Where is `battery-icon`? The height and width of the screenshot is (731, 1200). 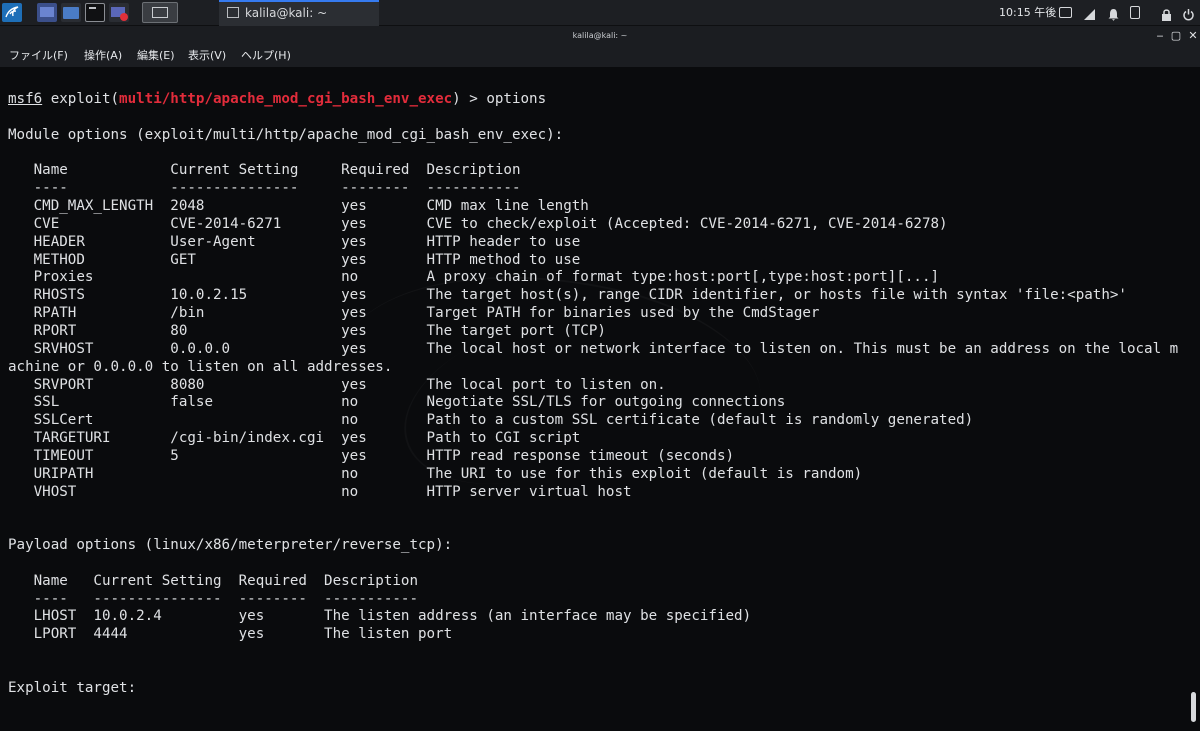
battery-icon is located at coordinates (1135, 12).